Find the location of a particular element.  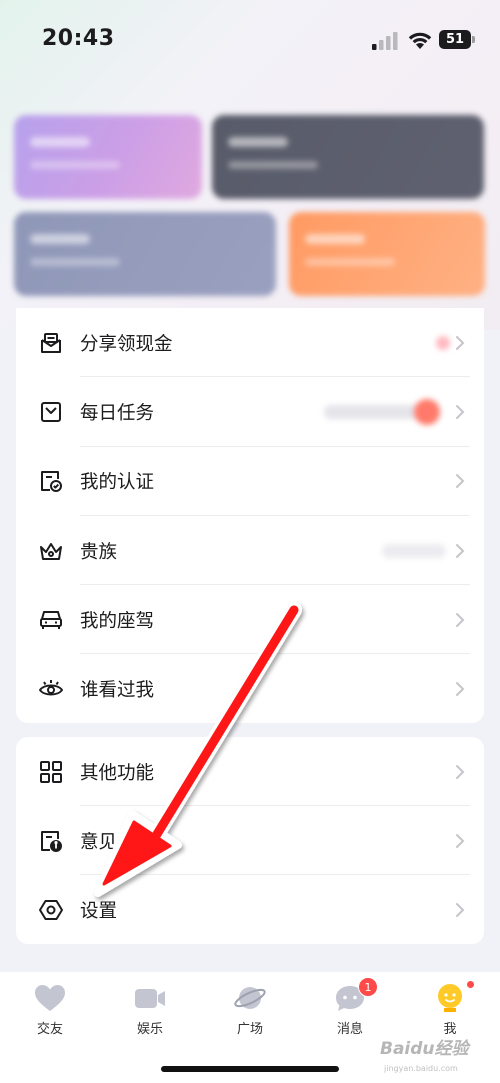

tab-label-friends: 交友 is located at coordinates (49, 1029).